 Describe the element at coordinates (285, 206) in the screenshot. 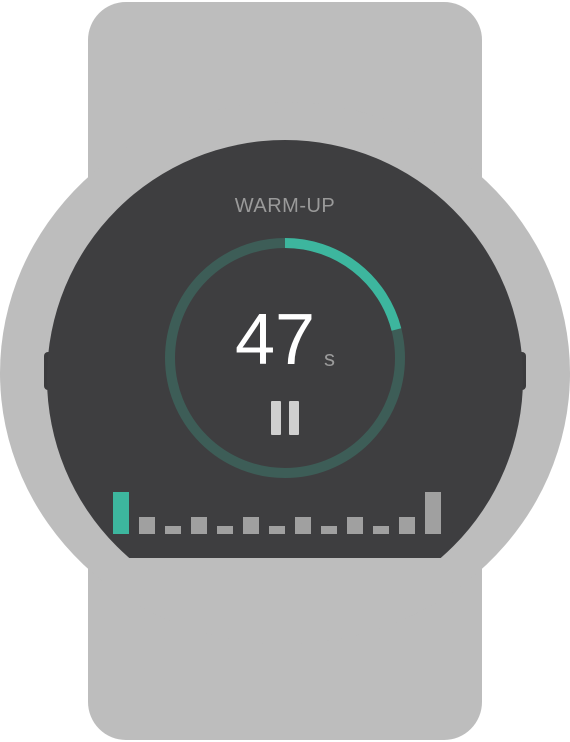

I see `workout-phase-label: WARM-UP` at that location.